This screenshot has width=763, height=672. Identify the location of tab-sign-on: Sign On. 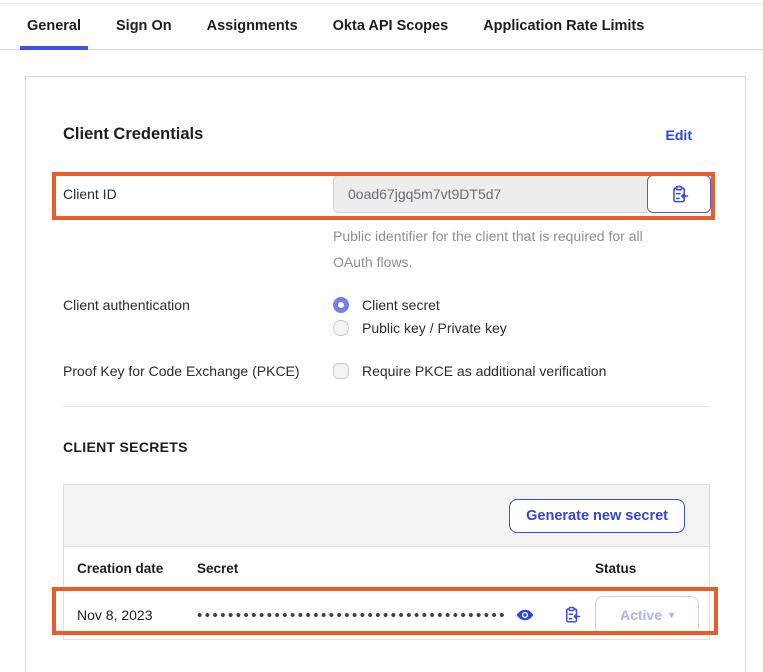
(144, 27).